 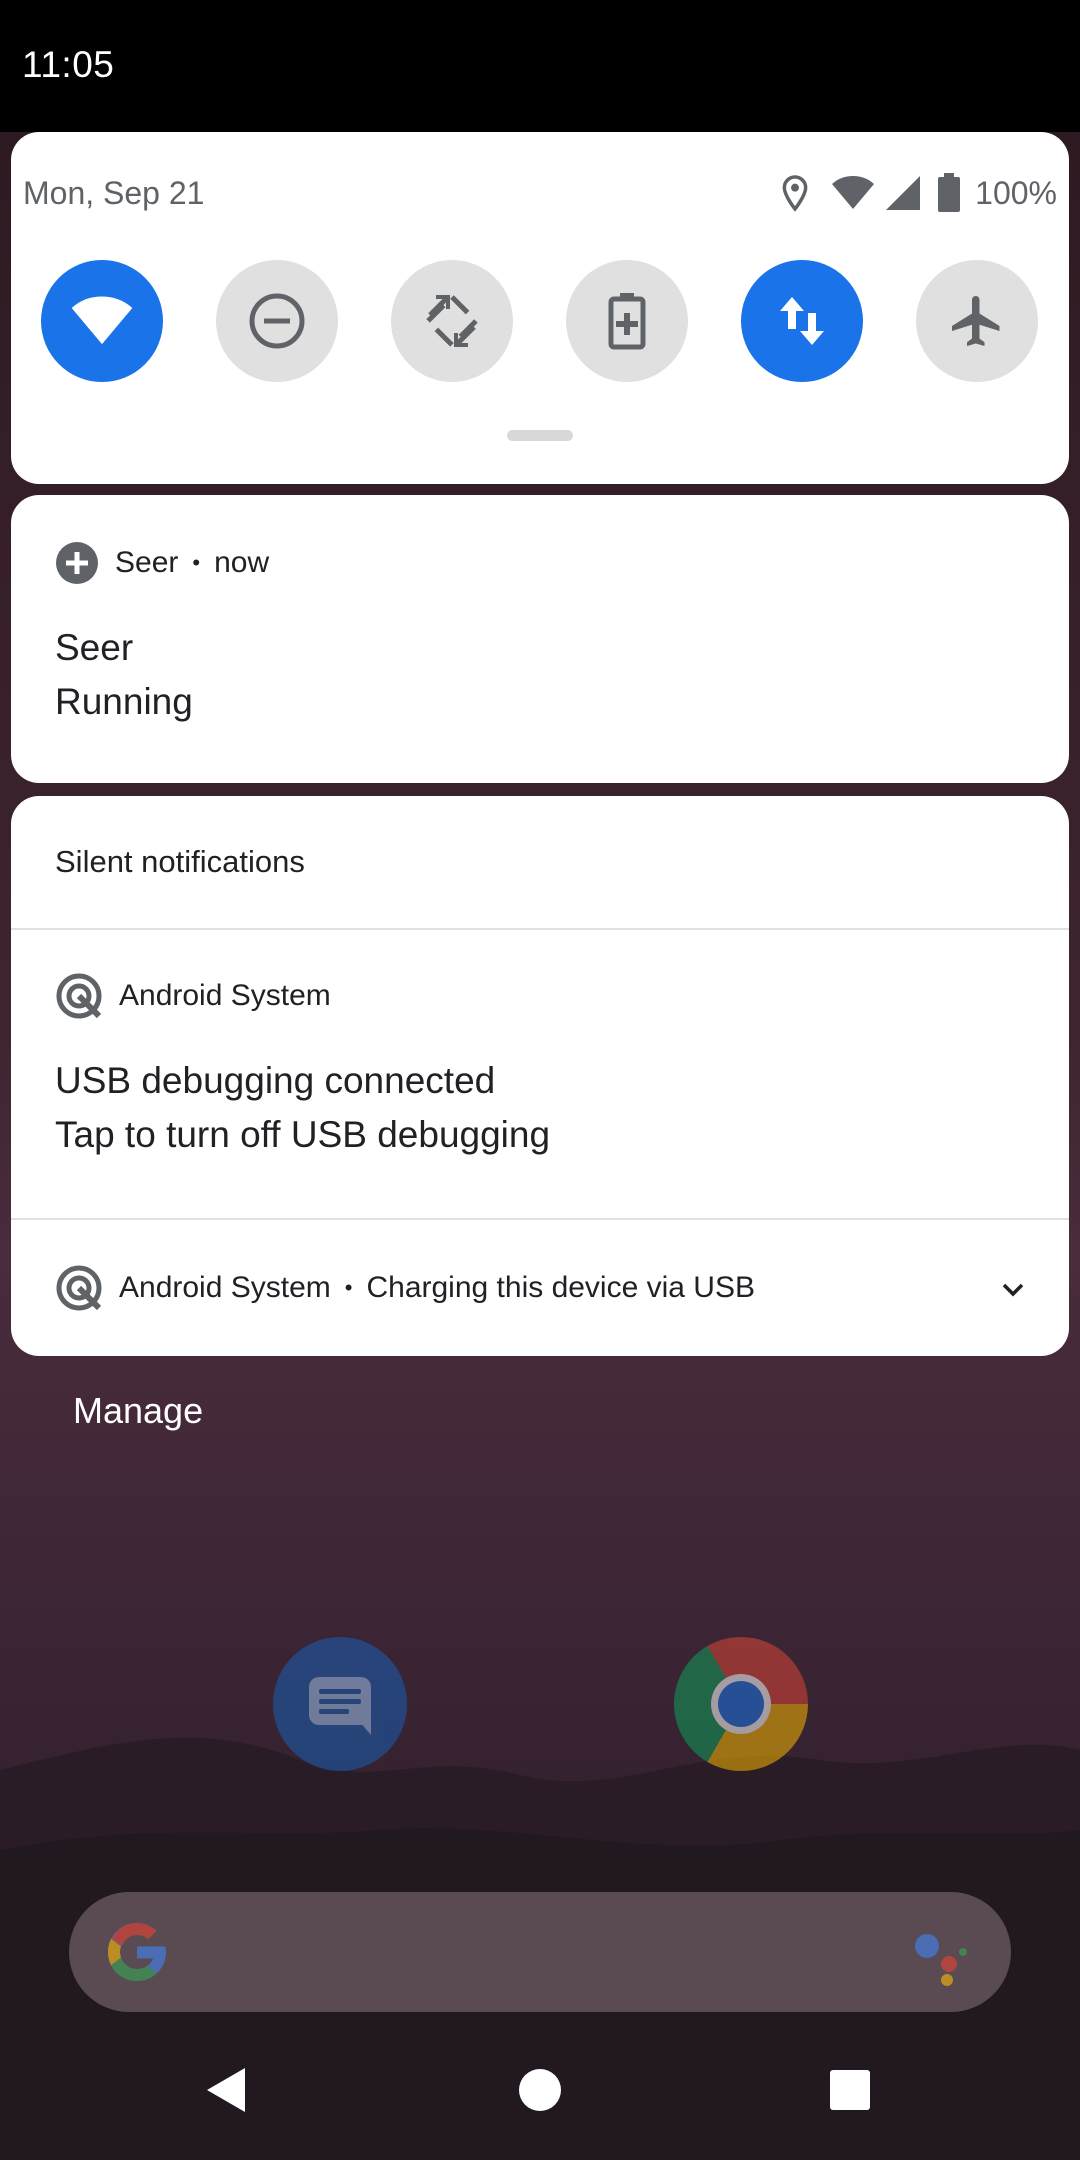 I want to click on status-clock: 11:05, so click(x=68, y=64).